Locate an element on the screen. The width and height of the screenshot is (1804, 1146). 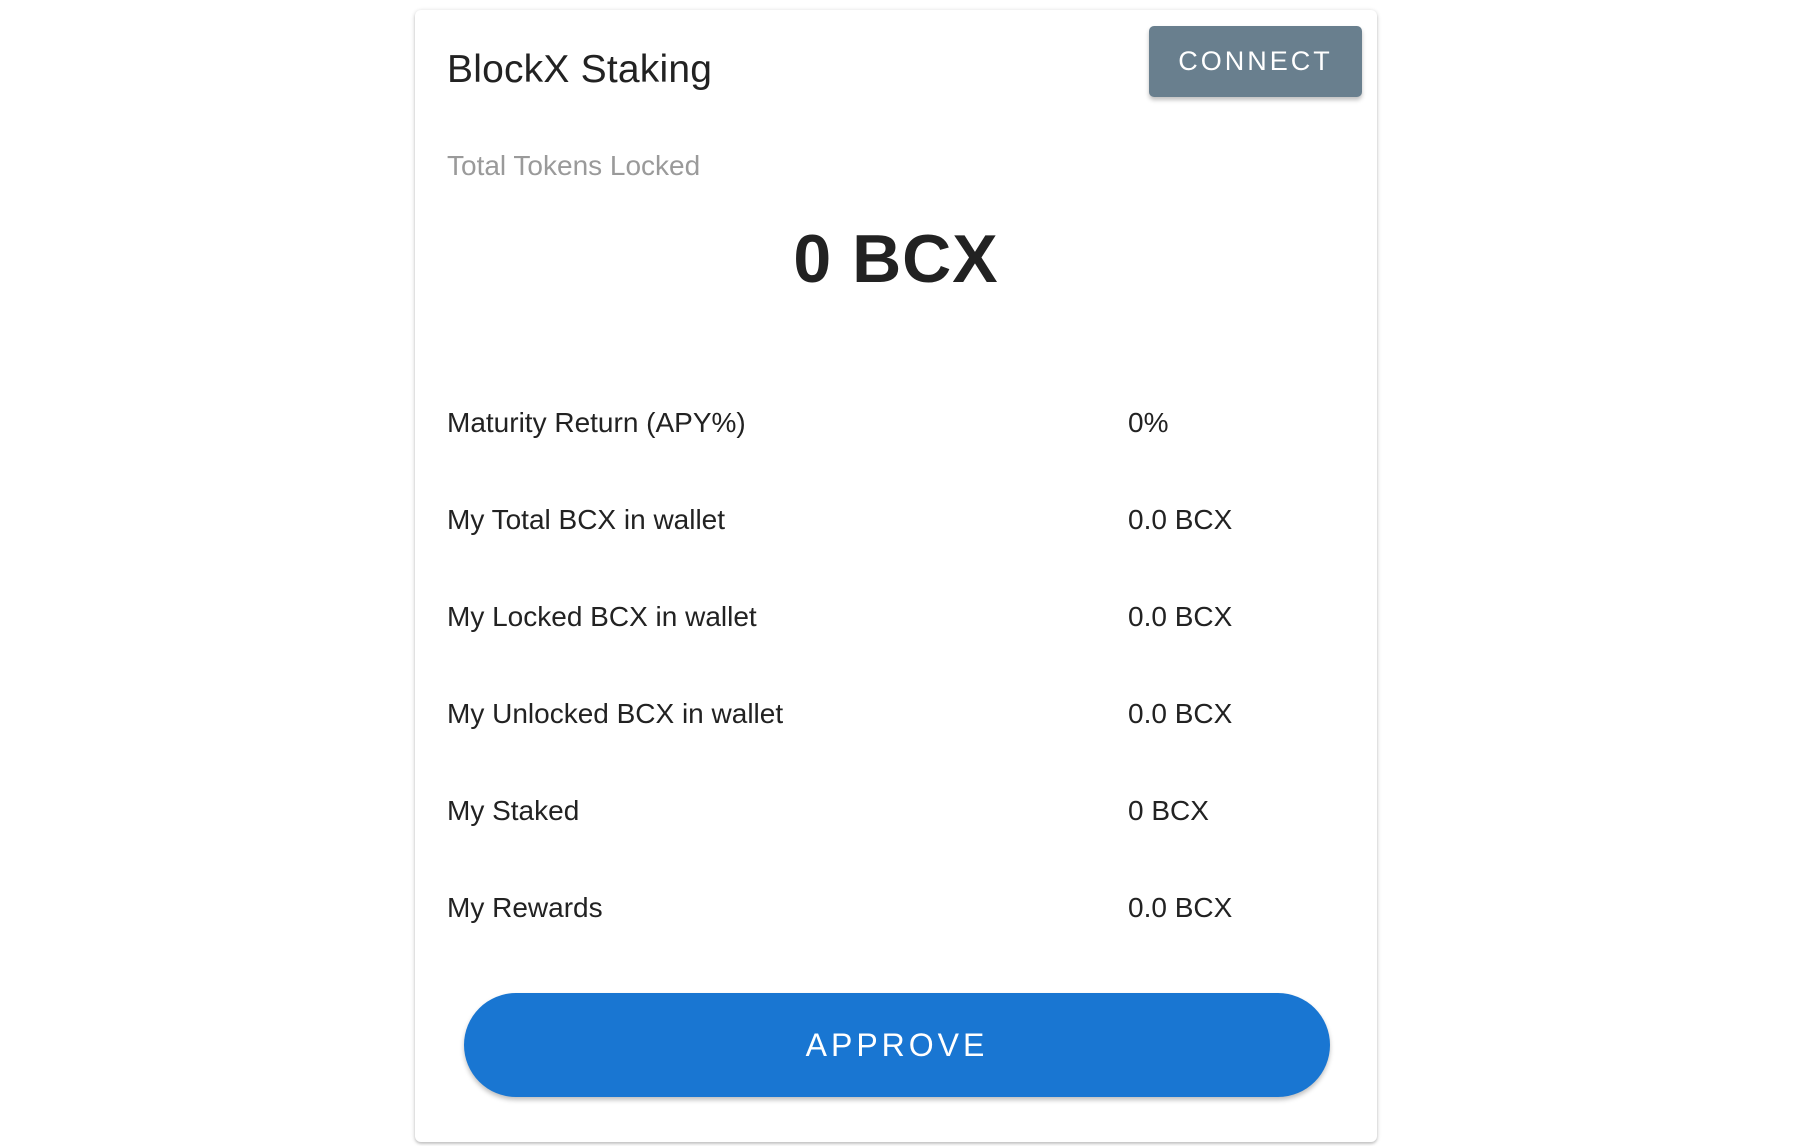
stat-row-total-wallet: My Total BCX in wallet 0.0 BCX is located at coordinates (897, 524).